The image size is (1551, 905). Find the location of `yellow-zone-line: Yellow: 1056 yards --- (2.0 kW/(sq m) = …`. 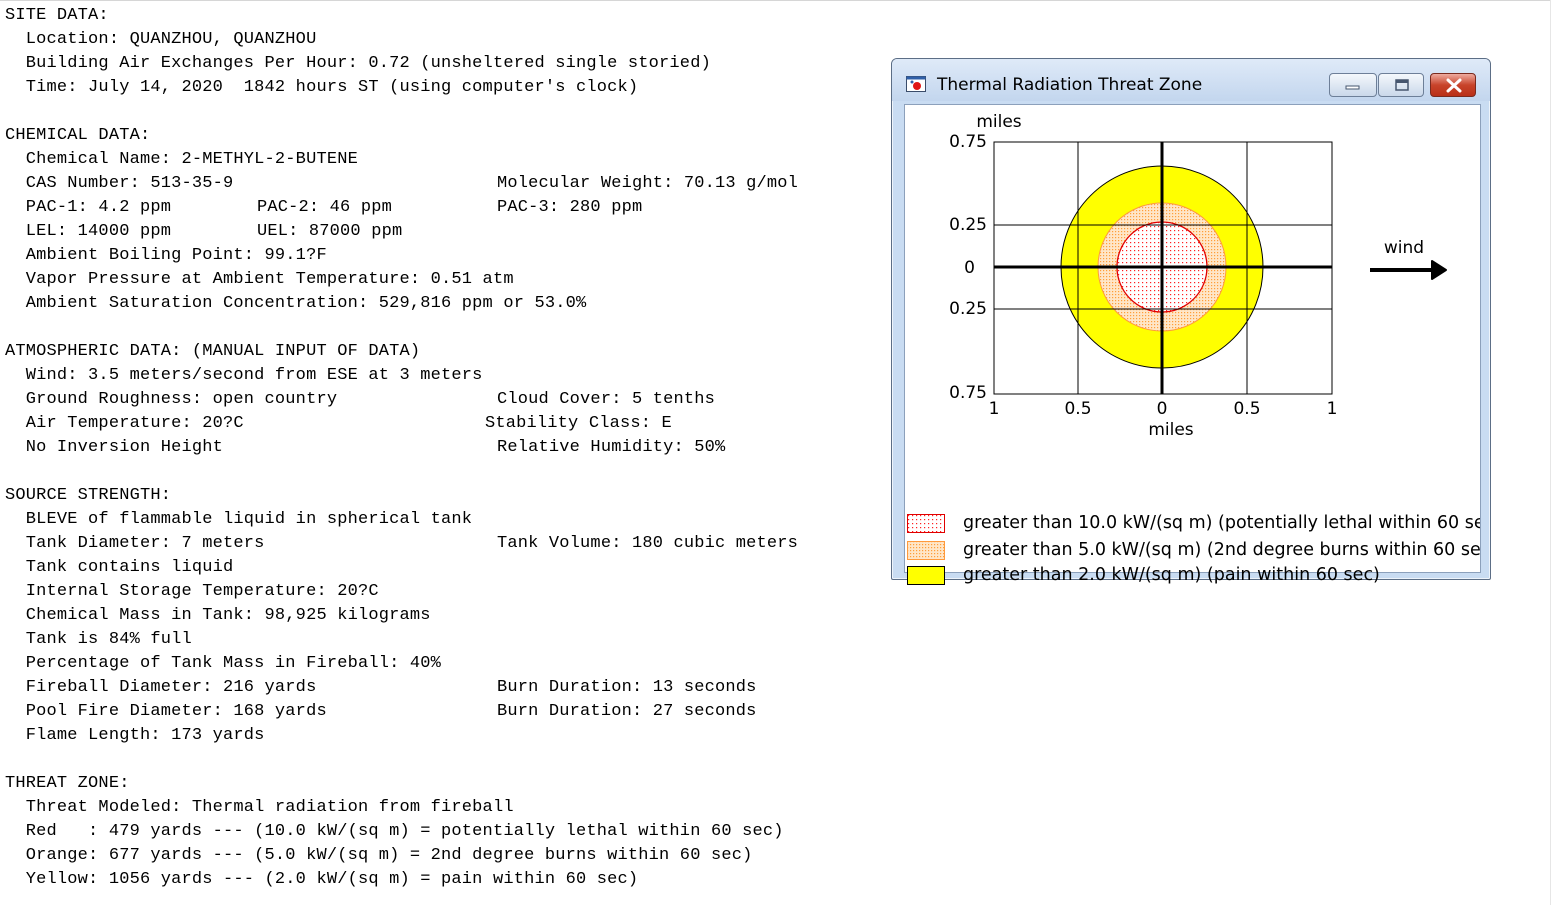

yellow-zone-line: Yellow: 1056 yards --- (2.0 kW/(sq m) = … is located at coordinates (322, 879).